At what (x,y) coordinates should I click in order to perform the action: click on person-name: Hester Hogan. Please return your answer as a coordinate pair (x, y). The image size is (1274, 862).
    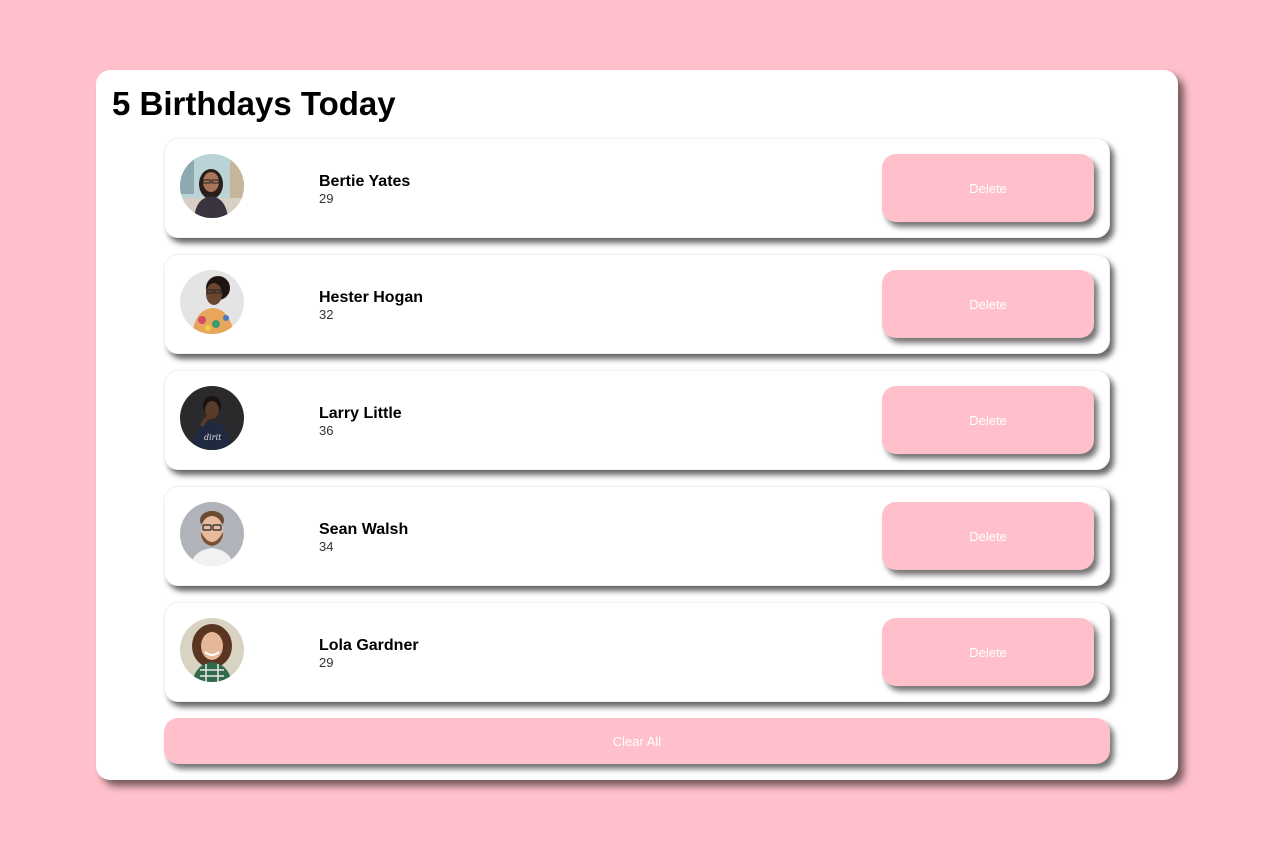
    Looking at the image, I should click on (371, 297).